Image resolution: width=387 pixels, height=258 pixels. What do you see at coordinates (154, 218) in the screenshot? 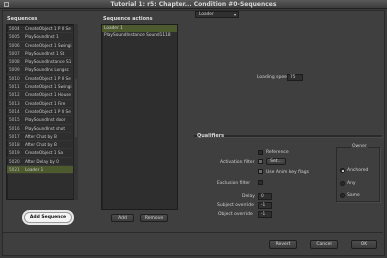
I see `remove-action-button: Remove` at bounding box center [154, 218].